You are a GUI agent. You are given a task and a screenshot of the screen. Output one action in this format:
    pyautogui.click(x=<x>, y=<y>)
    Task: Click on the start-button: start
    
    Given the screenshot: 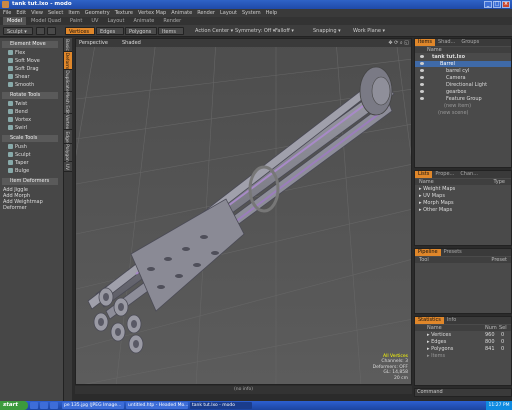 What is the action you would take?
    pyautogui.click(x=14, y=405)
    